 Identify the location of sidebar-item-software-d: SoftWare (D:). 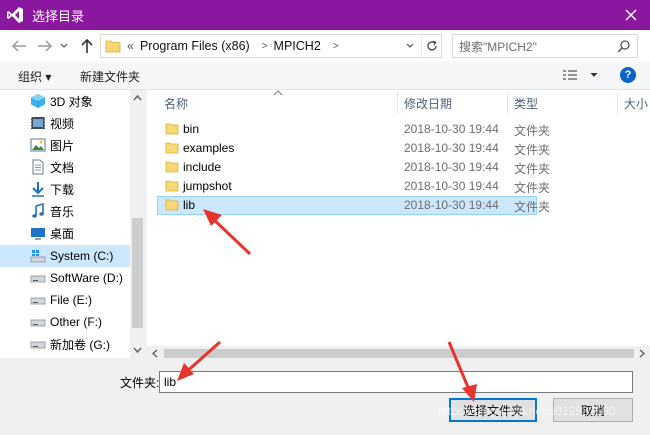
(65, 278).